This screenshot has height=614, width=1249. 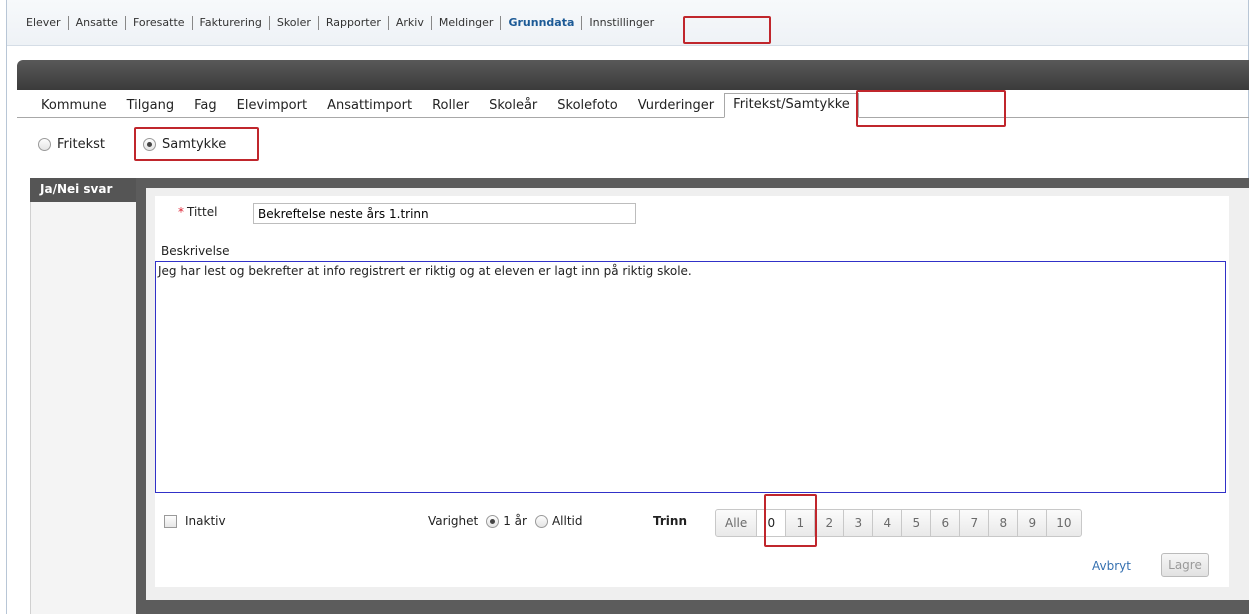 I want to click on title-label-text: Tittel, so click(x=202, y=212).